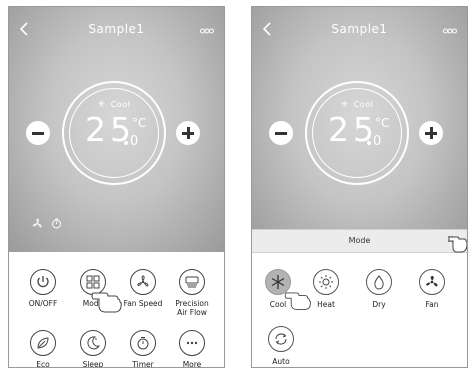  I want to click on sleep-moon-icon, so click(94, 343).